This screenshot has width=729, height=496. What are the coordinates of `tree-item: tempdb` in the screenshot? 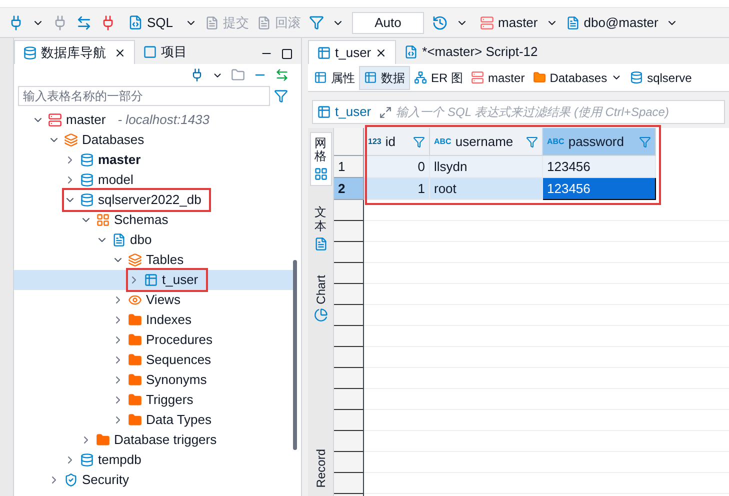 It's located at (120, 460).